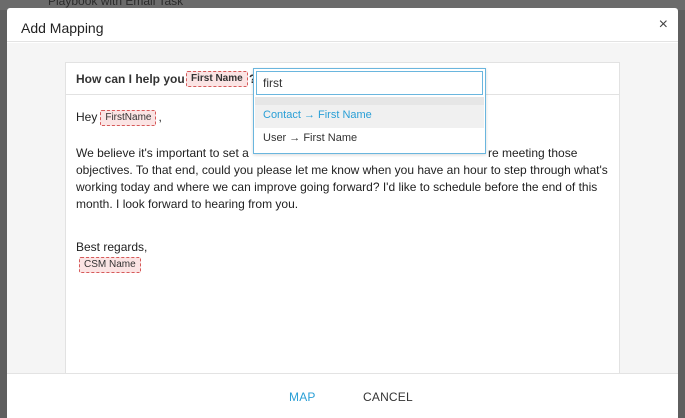  I want to click on modal-header: Add Mapping ×, so click(342, 25).